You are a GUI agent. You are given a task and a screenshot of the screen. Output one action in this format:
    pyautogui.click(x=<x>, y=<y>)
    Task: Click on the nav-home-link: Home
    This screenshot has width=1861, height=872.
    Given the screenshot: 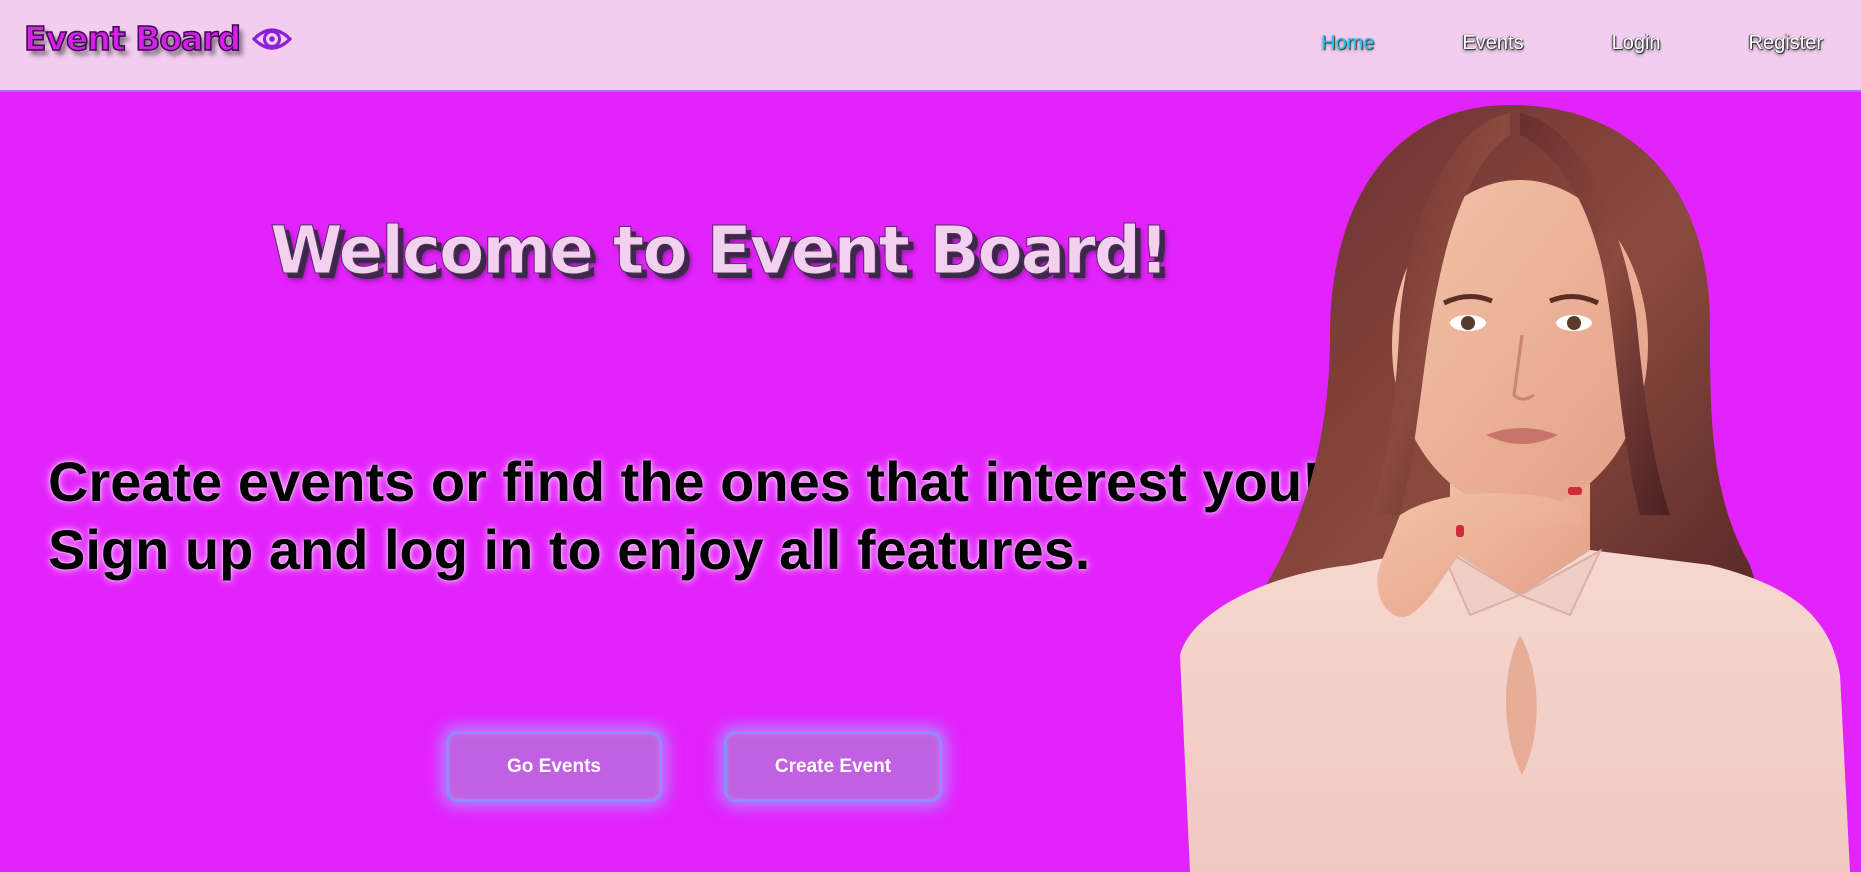 What is the action you would take?
    pyautogui.click(x=1347, y=43)
    